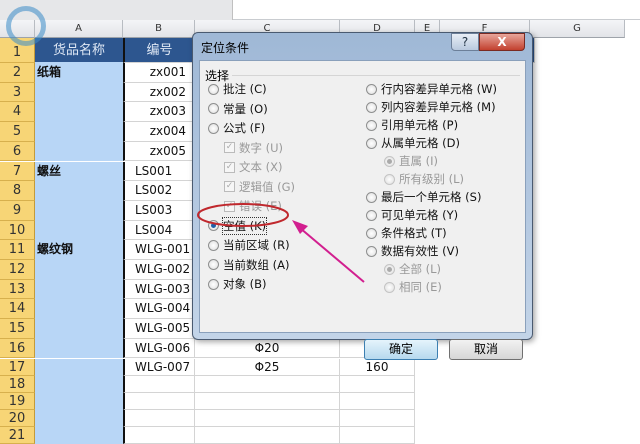  I want to click on pointer-arrow, so click(332, 255).